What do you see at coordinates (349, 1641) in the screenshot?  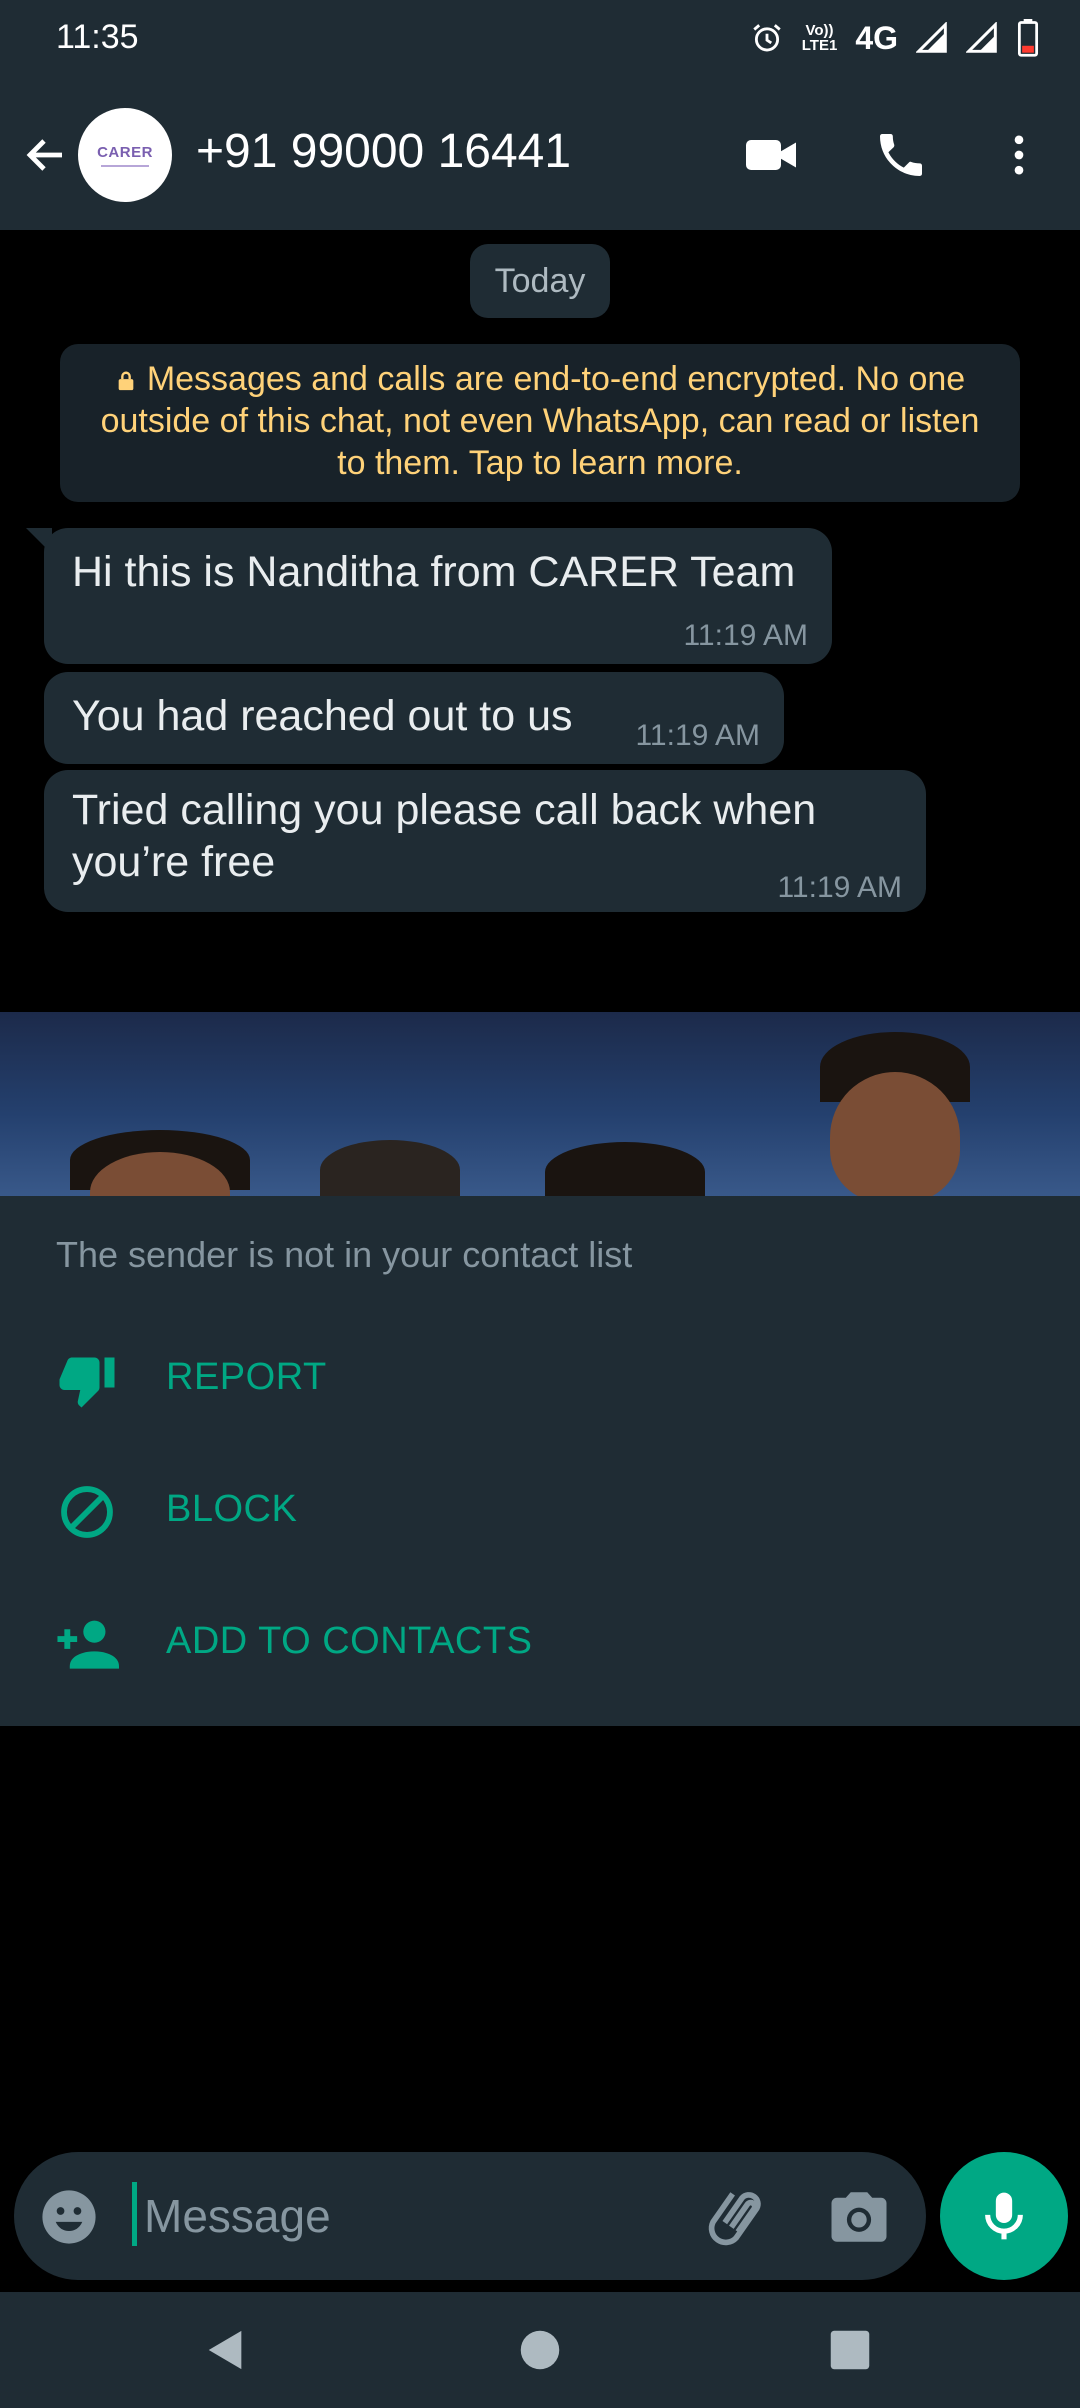 I see `add-to-contacts-label: ADD TO CONTACTS` at bounding box center [349, 1641].